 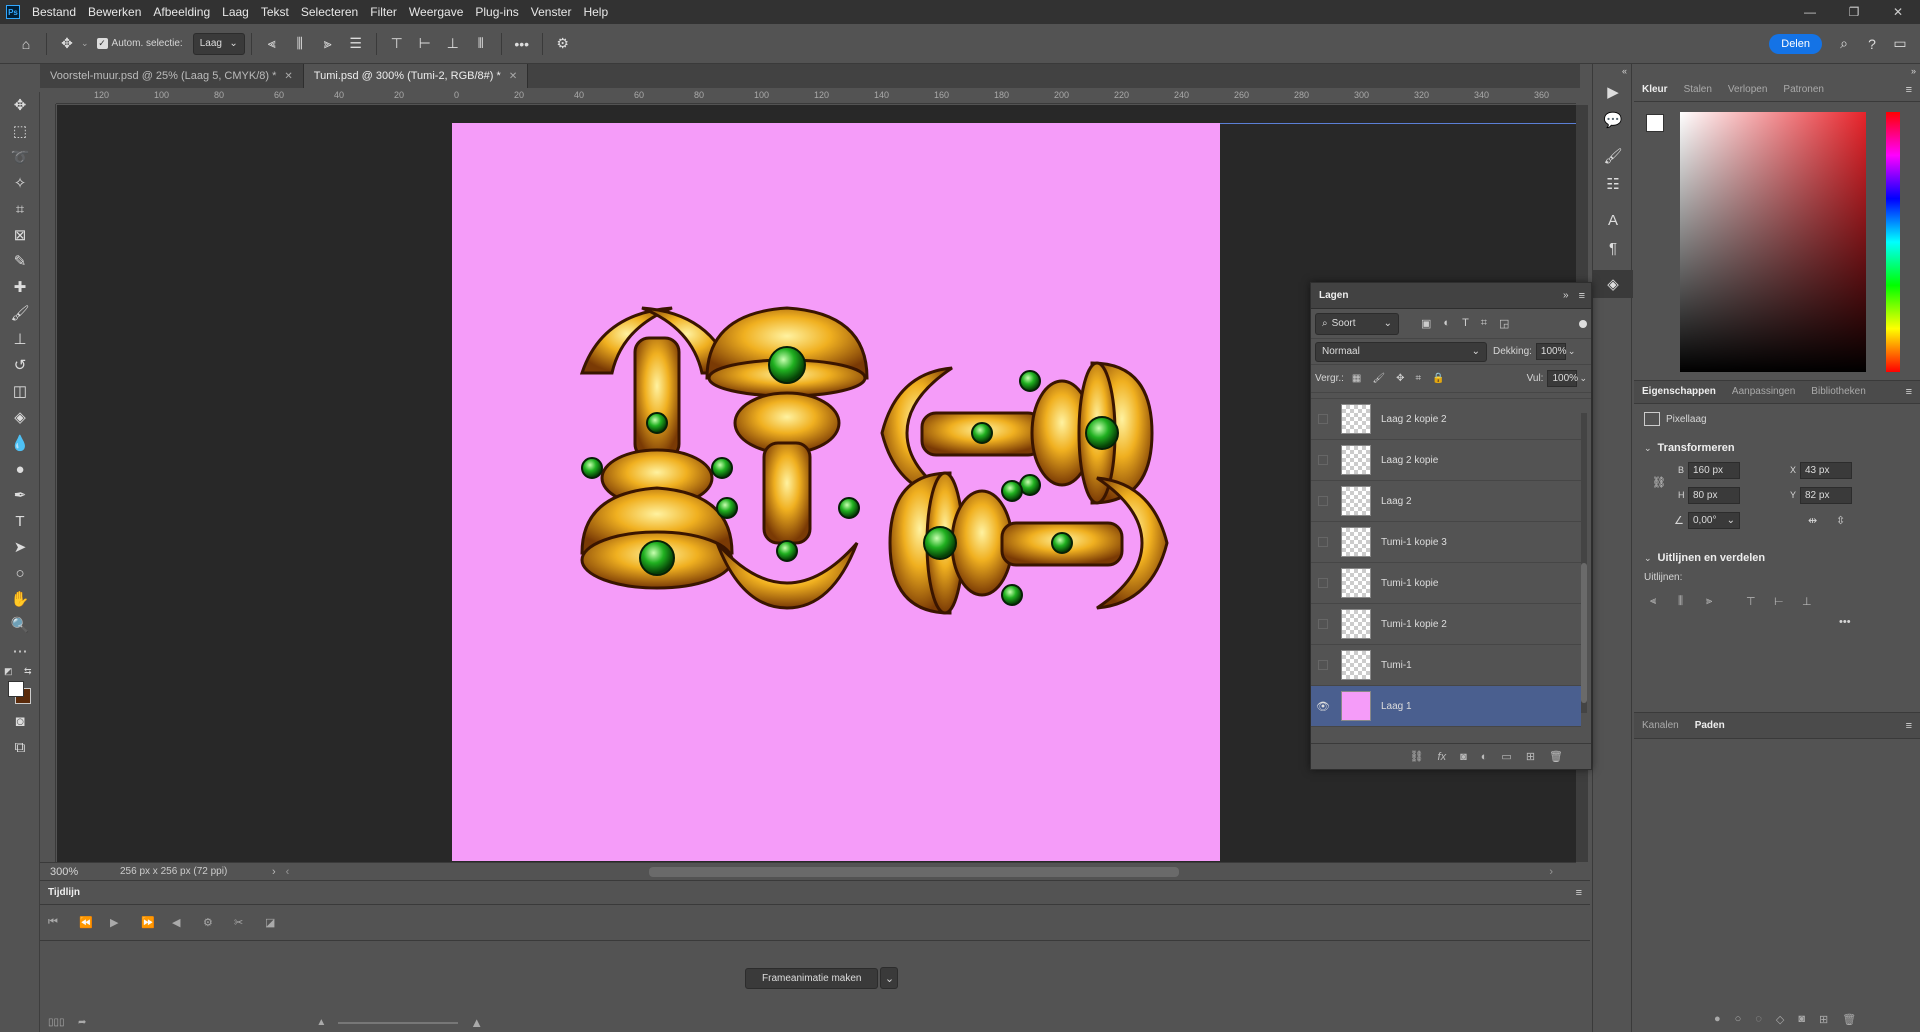 What do you see at coordinates (1446, 542) in the screenshot?
I see `layer-row: Tumi-1 kopie 3` at bounding box center [1446, 542].